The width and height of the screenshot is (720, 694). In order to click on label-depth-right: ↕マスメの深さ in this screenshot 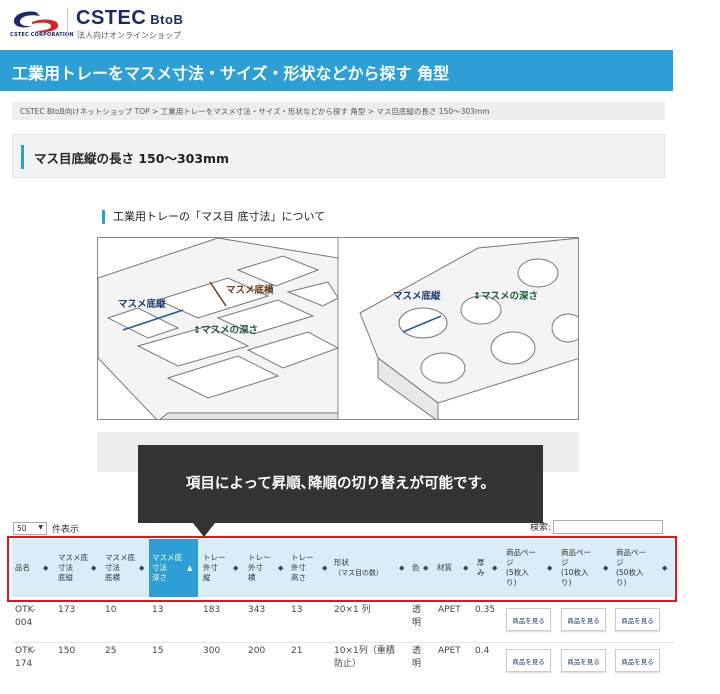, I will do `click(505, 296)`.